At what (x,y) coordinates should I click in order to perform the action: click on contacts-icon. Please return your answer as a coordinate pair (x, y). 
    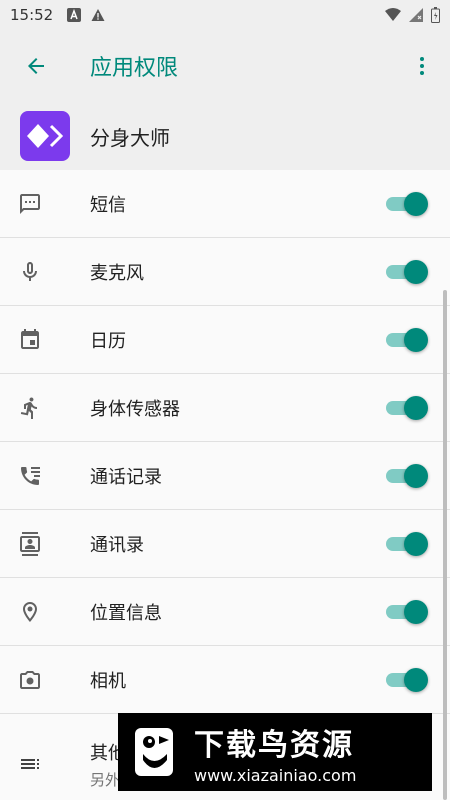
    Looking at the image, I should click on (30, 543).